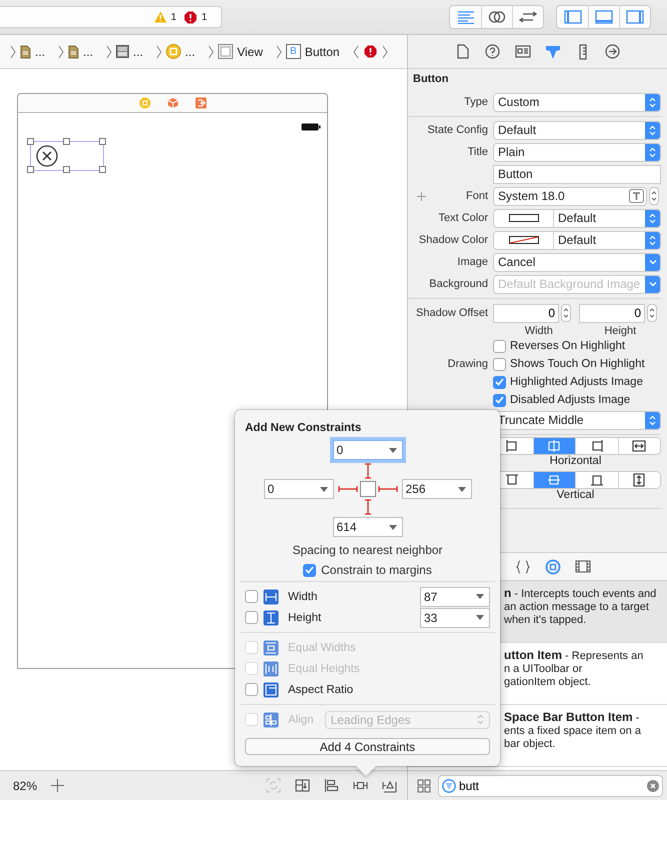 Image resolution: width=667 pixels, height=841 pixels. Describe the element at coordinates (570, 196) in the screenshot. I see `font-field: System 18.0` at that location.